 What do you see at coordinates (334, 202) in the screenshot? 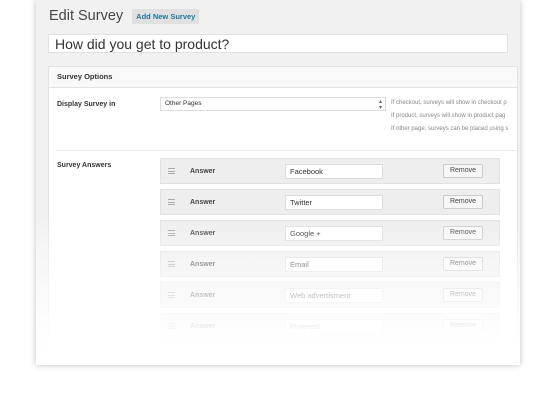
I see `answer-input: Twitter` at bounding box center [334, 202].